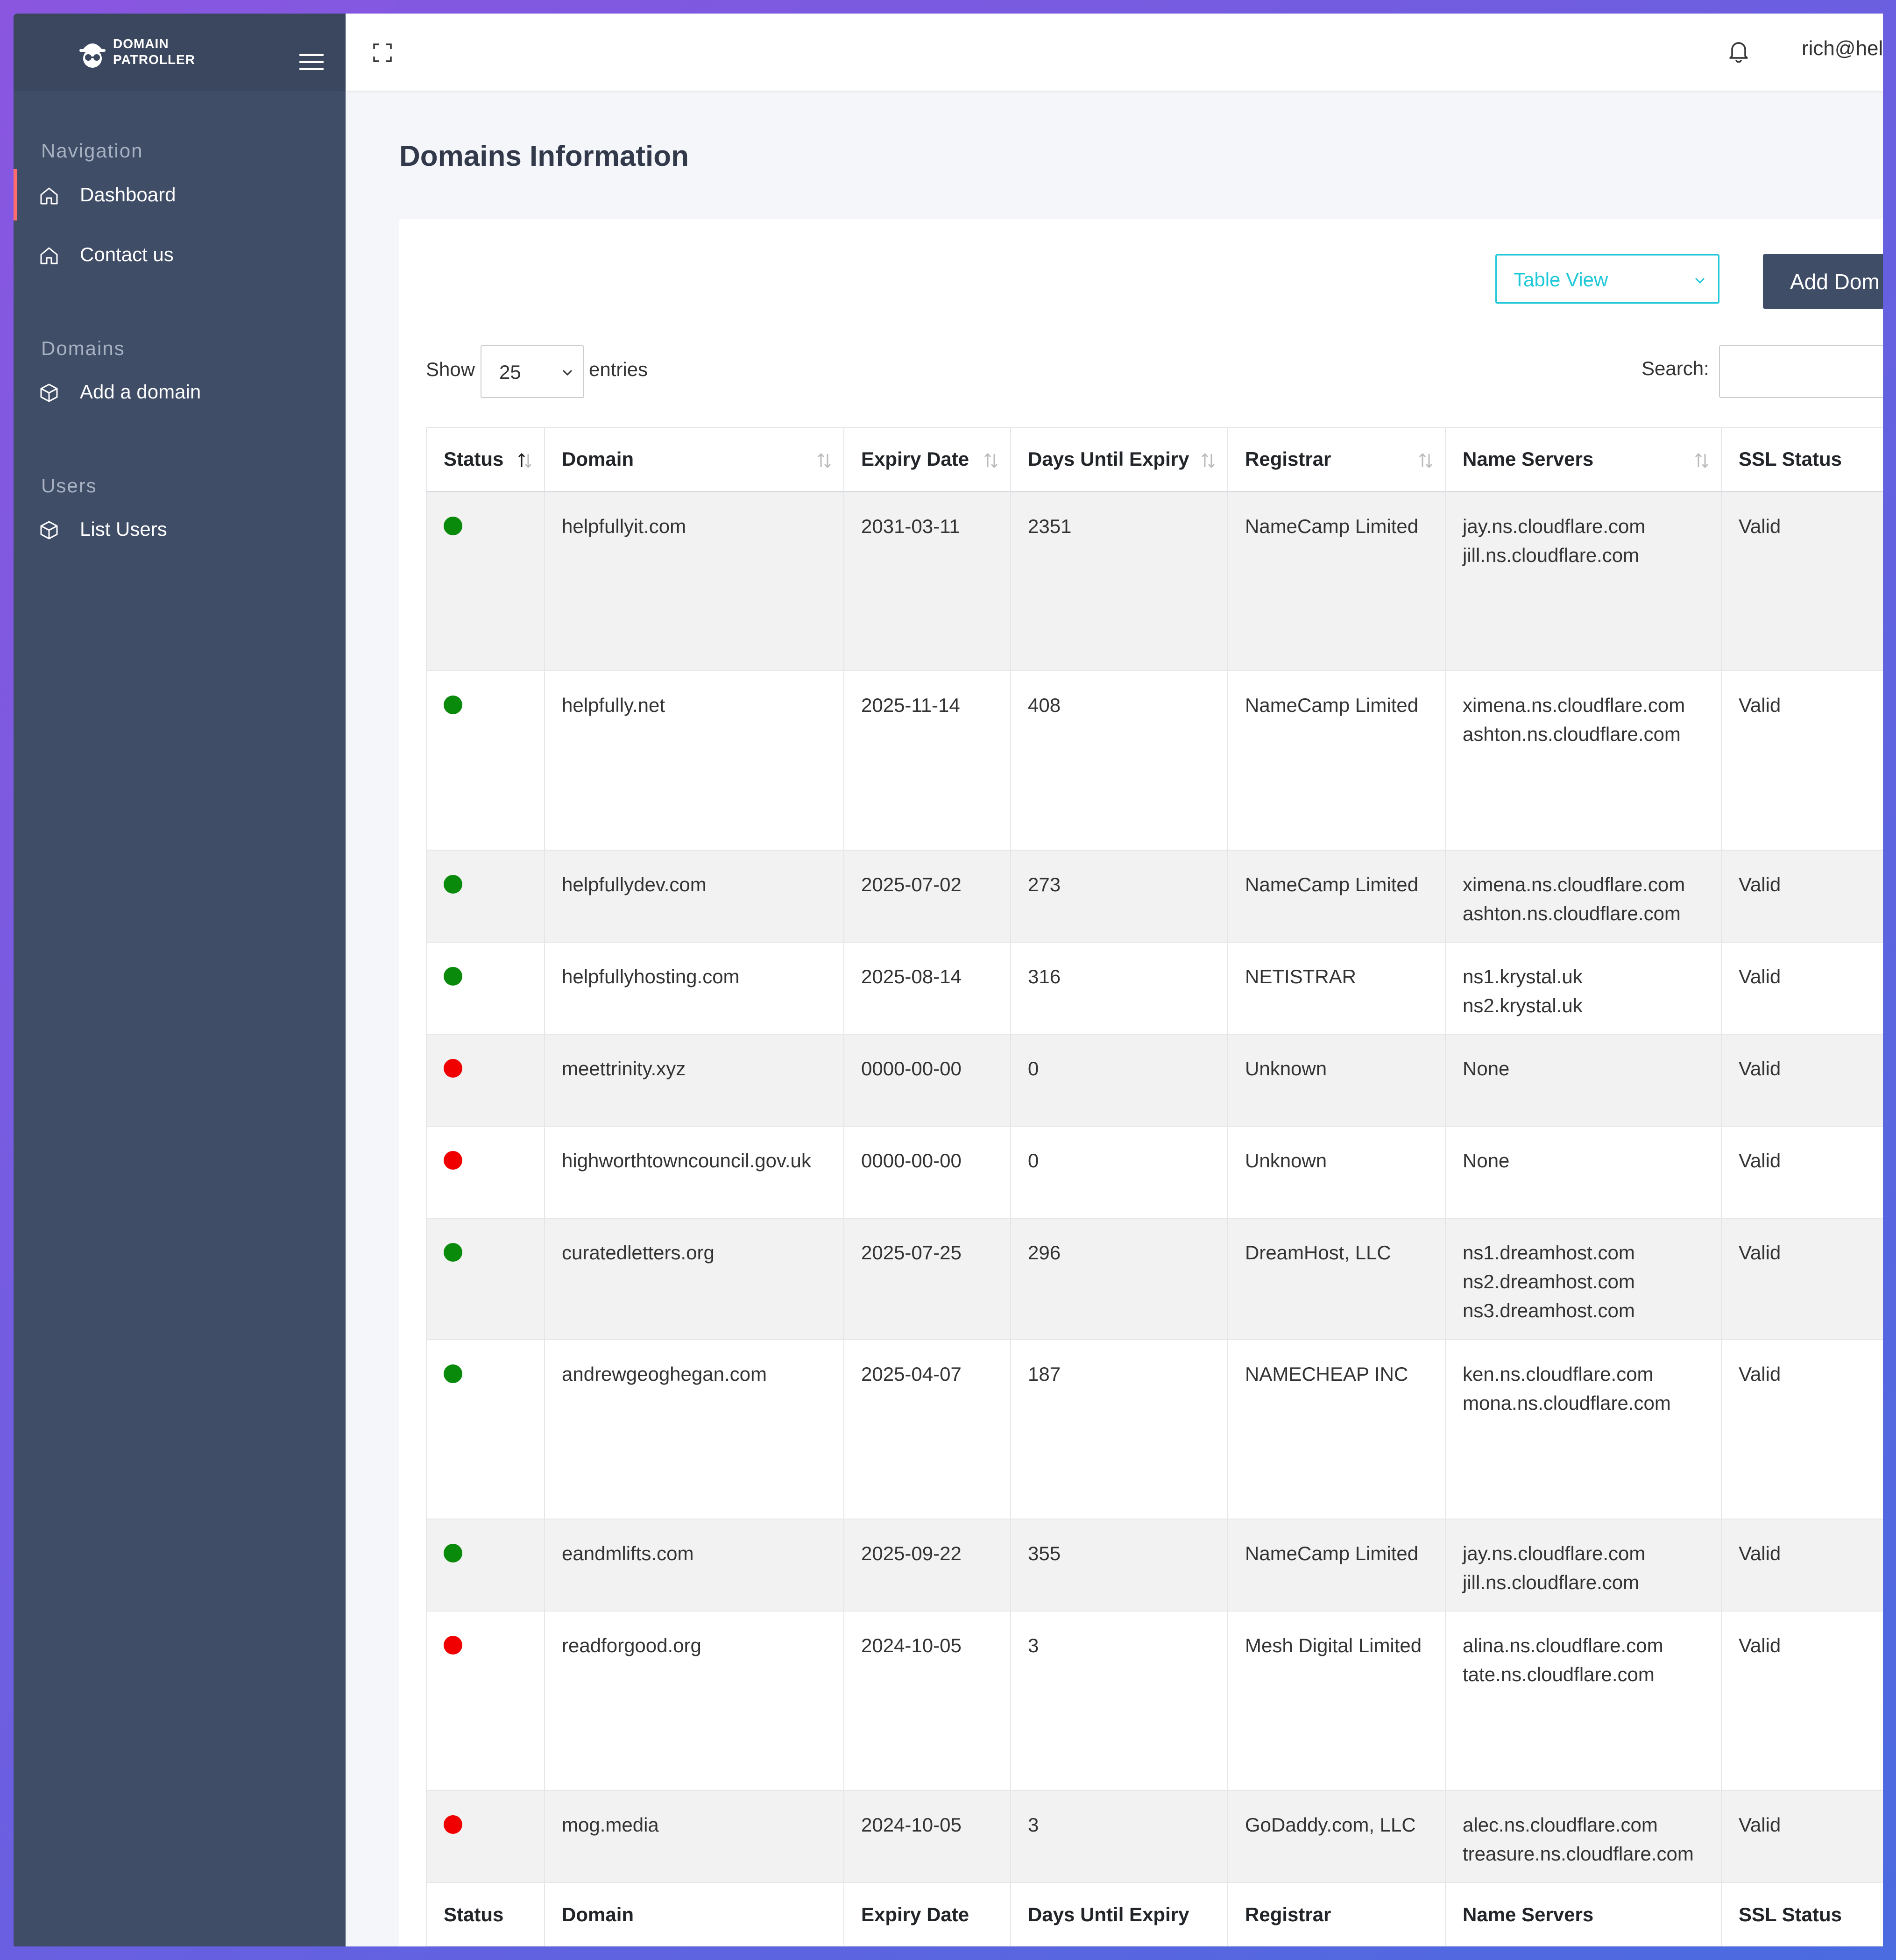 Image resolution: width=1896 pixels, height=1960 pixels. Describe the element at coordinates (1336, 897) in the screenshot. I see `cell-registrar: NameCamp Limited` at that location.